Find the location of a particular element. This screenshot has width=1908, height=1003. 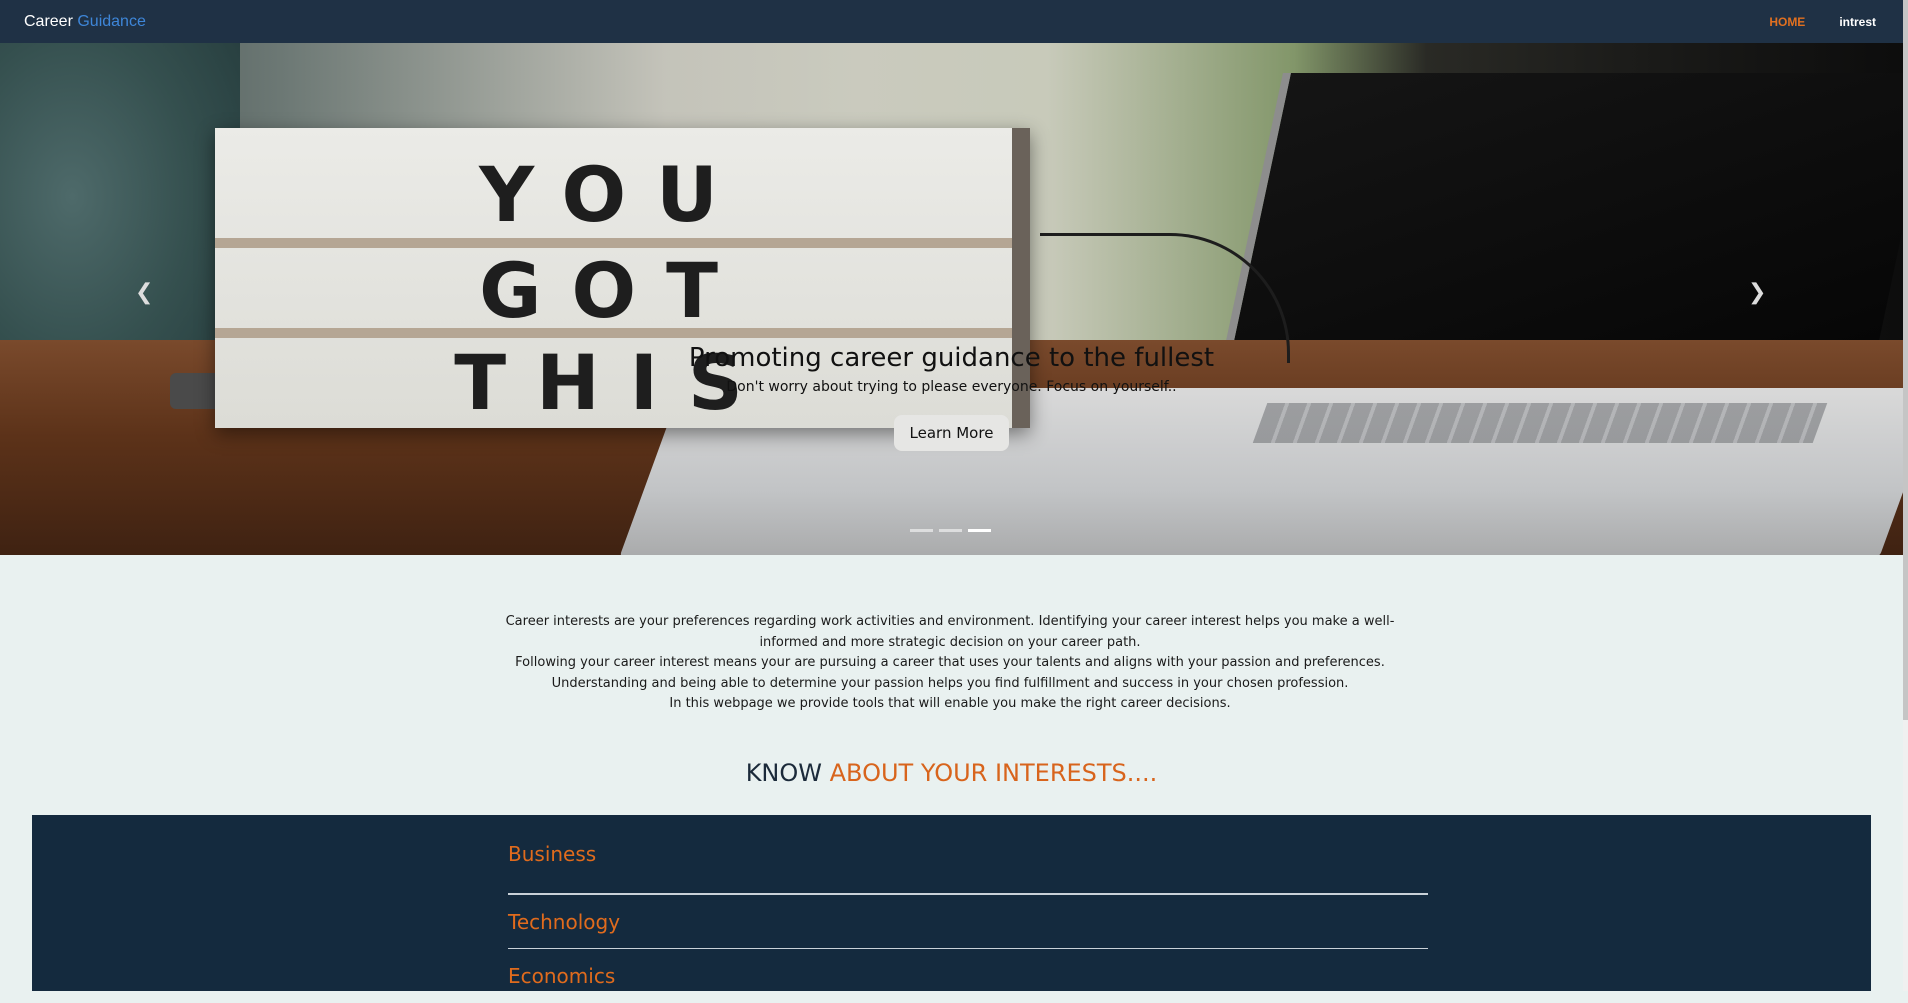

learn-more-button: Learn More is located at coordinates (951, 433).